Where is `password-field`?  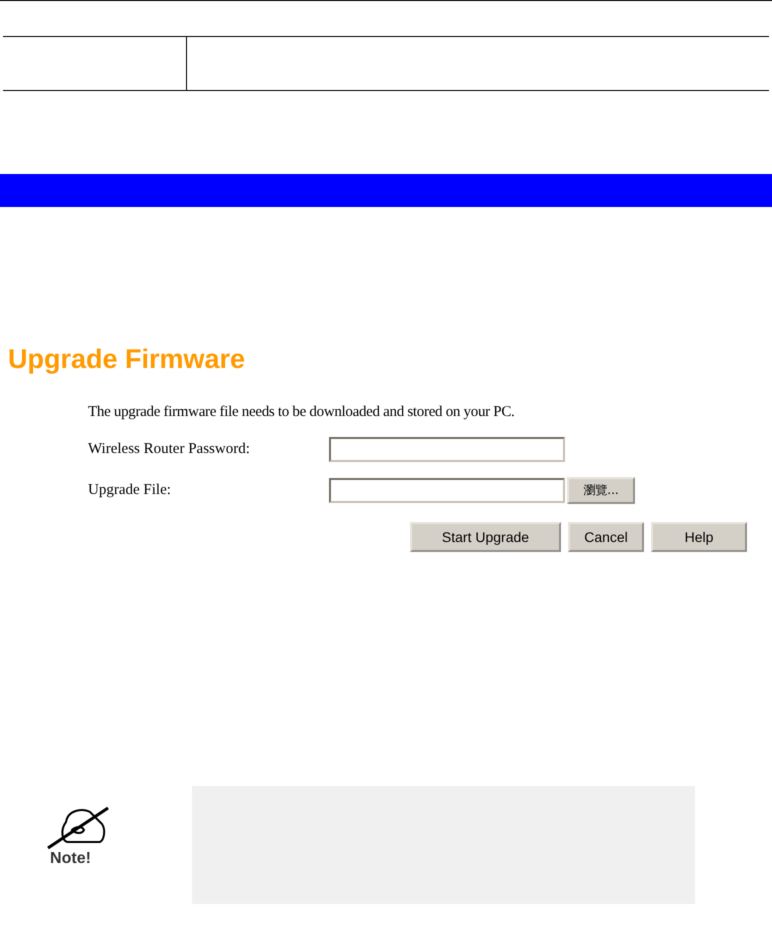
password-field is located at coordinates (447, 449).